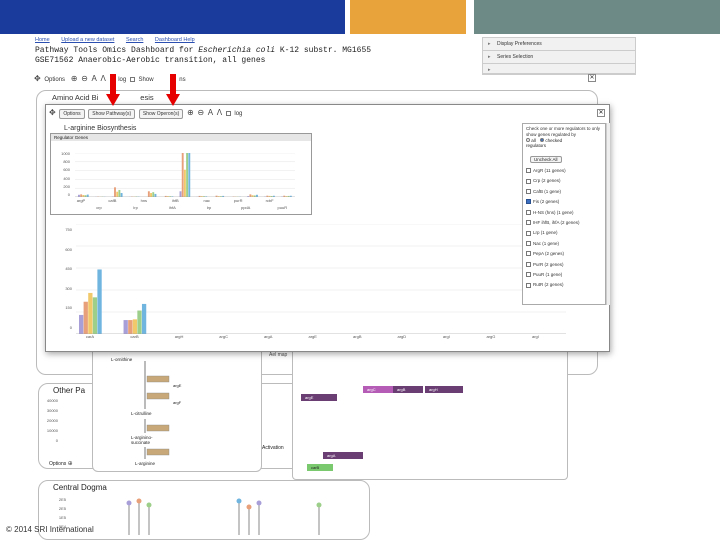  What do you see at coordinates (528, 140) in the screenshot?
I see `filter-all-radio` at bounding box center [528, 140].